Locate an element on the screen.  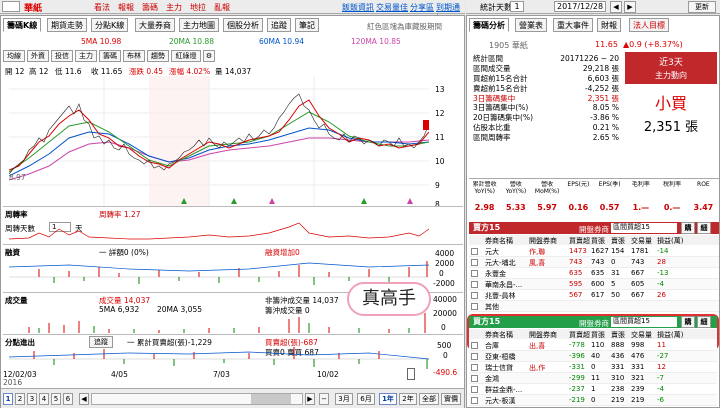
btn-ma: 均線 is located at coordinates (14, 56).